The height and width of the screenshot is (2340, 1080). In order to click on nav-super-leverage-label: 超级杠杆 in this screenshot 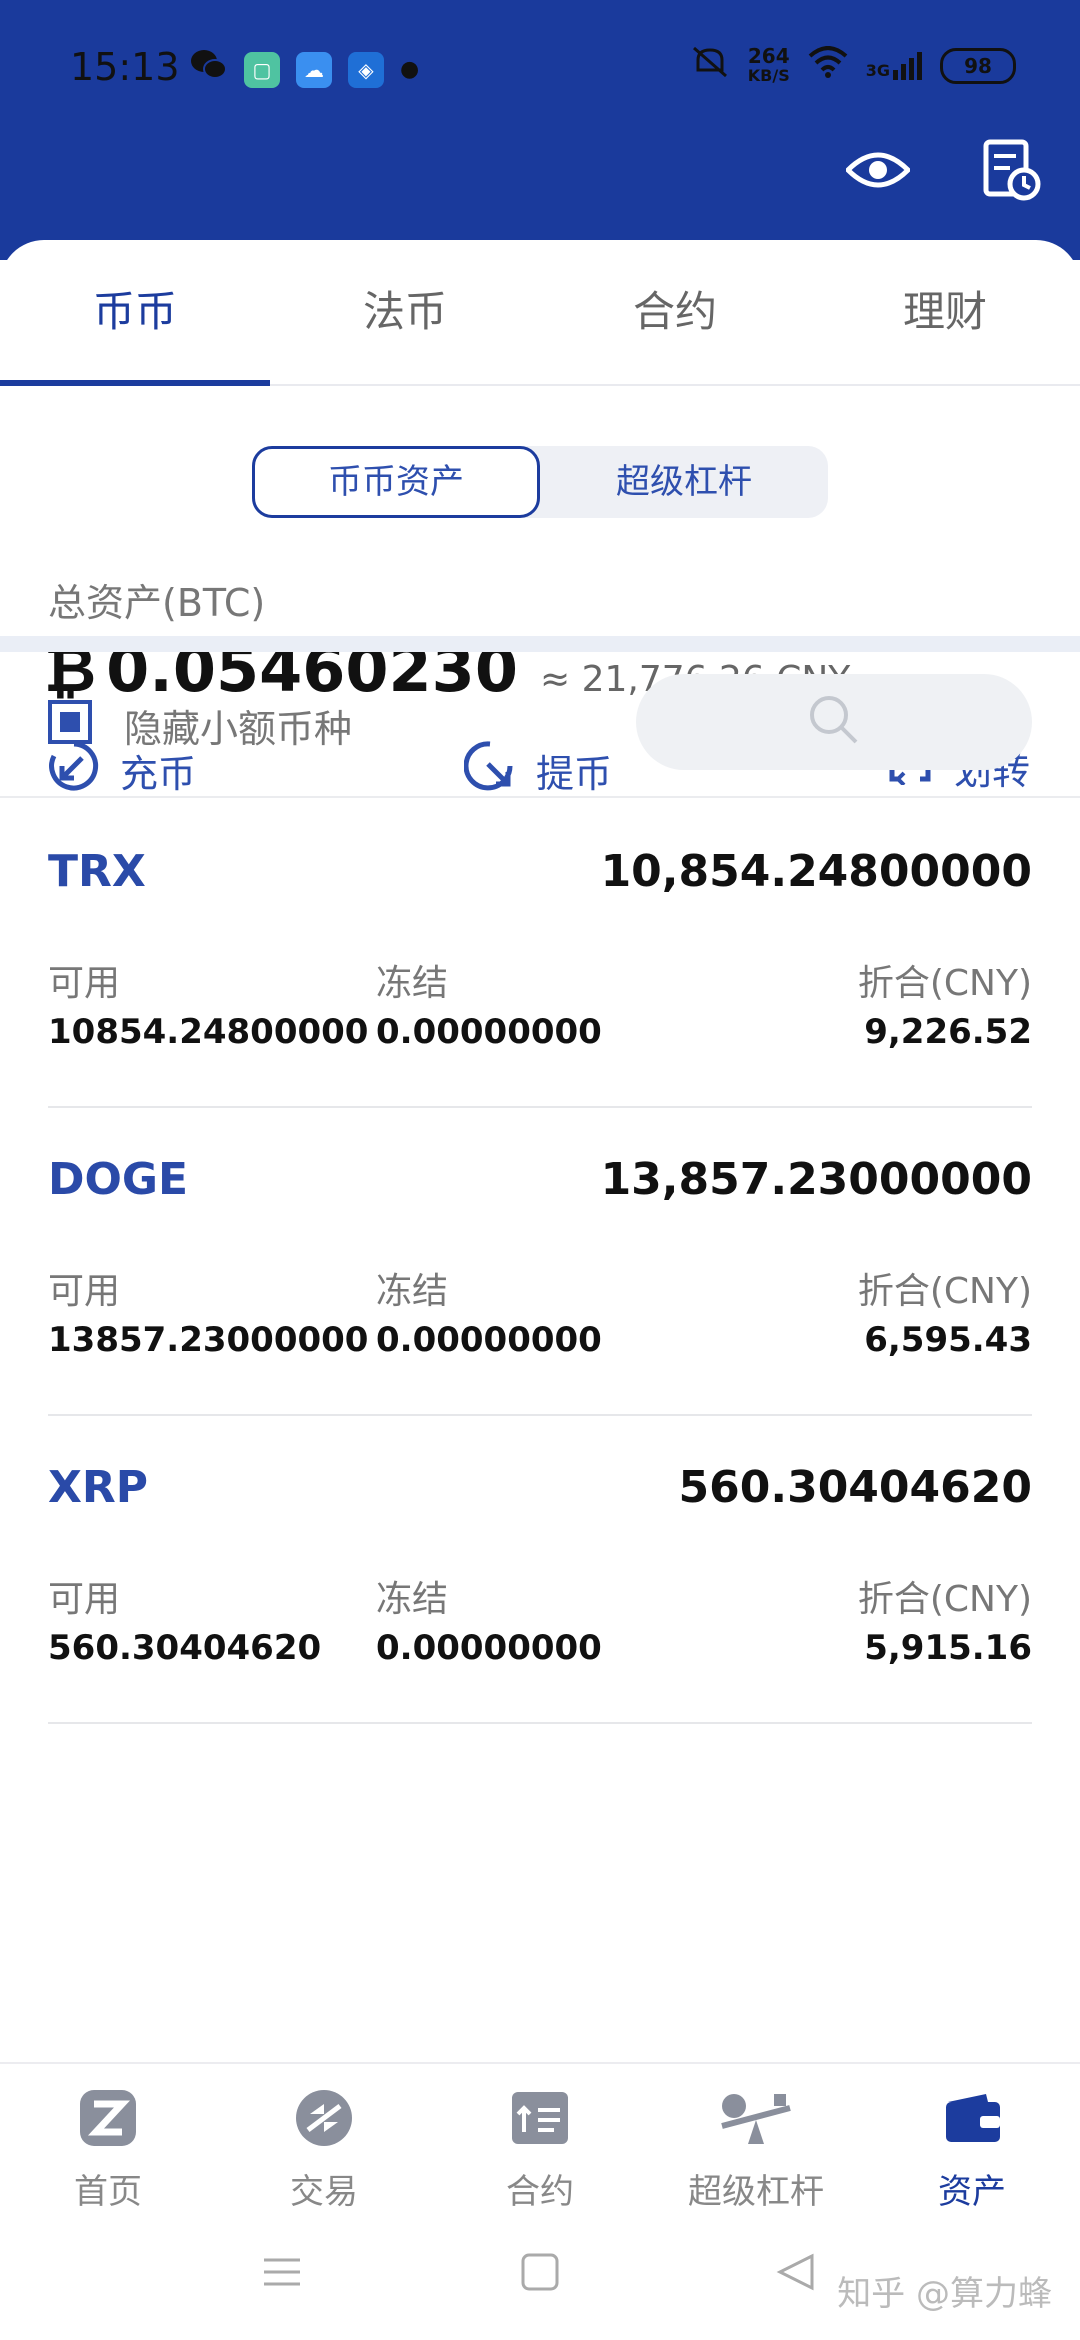, I will do `click(756, 2192)`.